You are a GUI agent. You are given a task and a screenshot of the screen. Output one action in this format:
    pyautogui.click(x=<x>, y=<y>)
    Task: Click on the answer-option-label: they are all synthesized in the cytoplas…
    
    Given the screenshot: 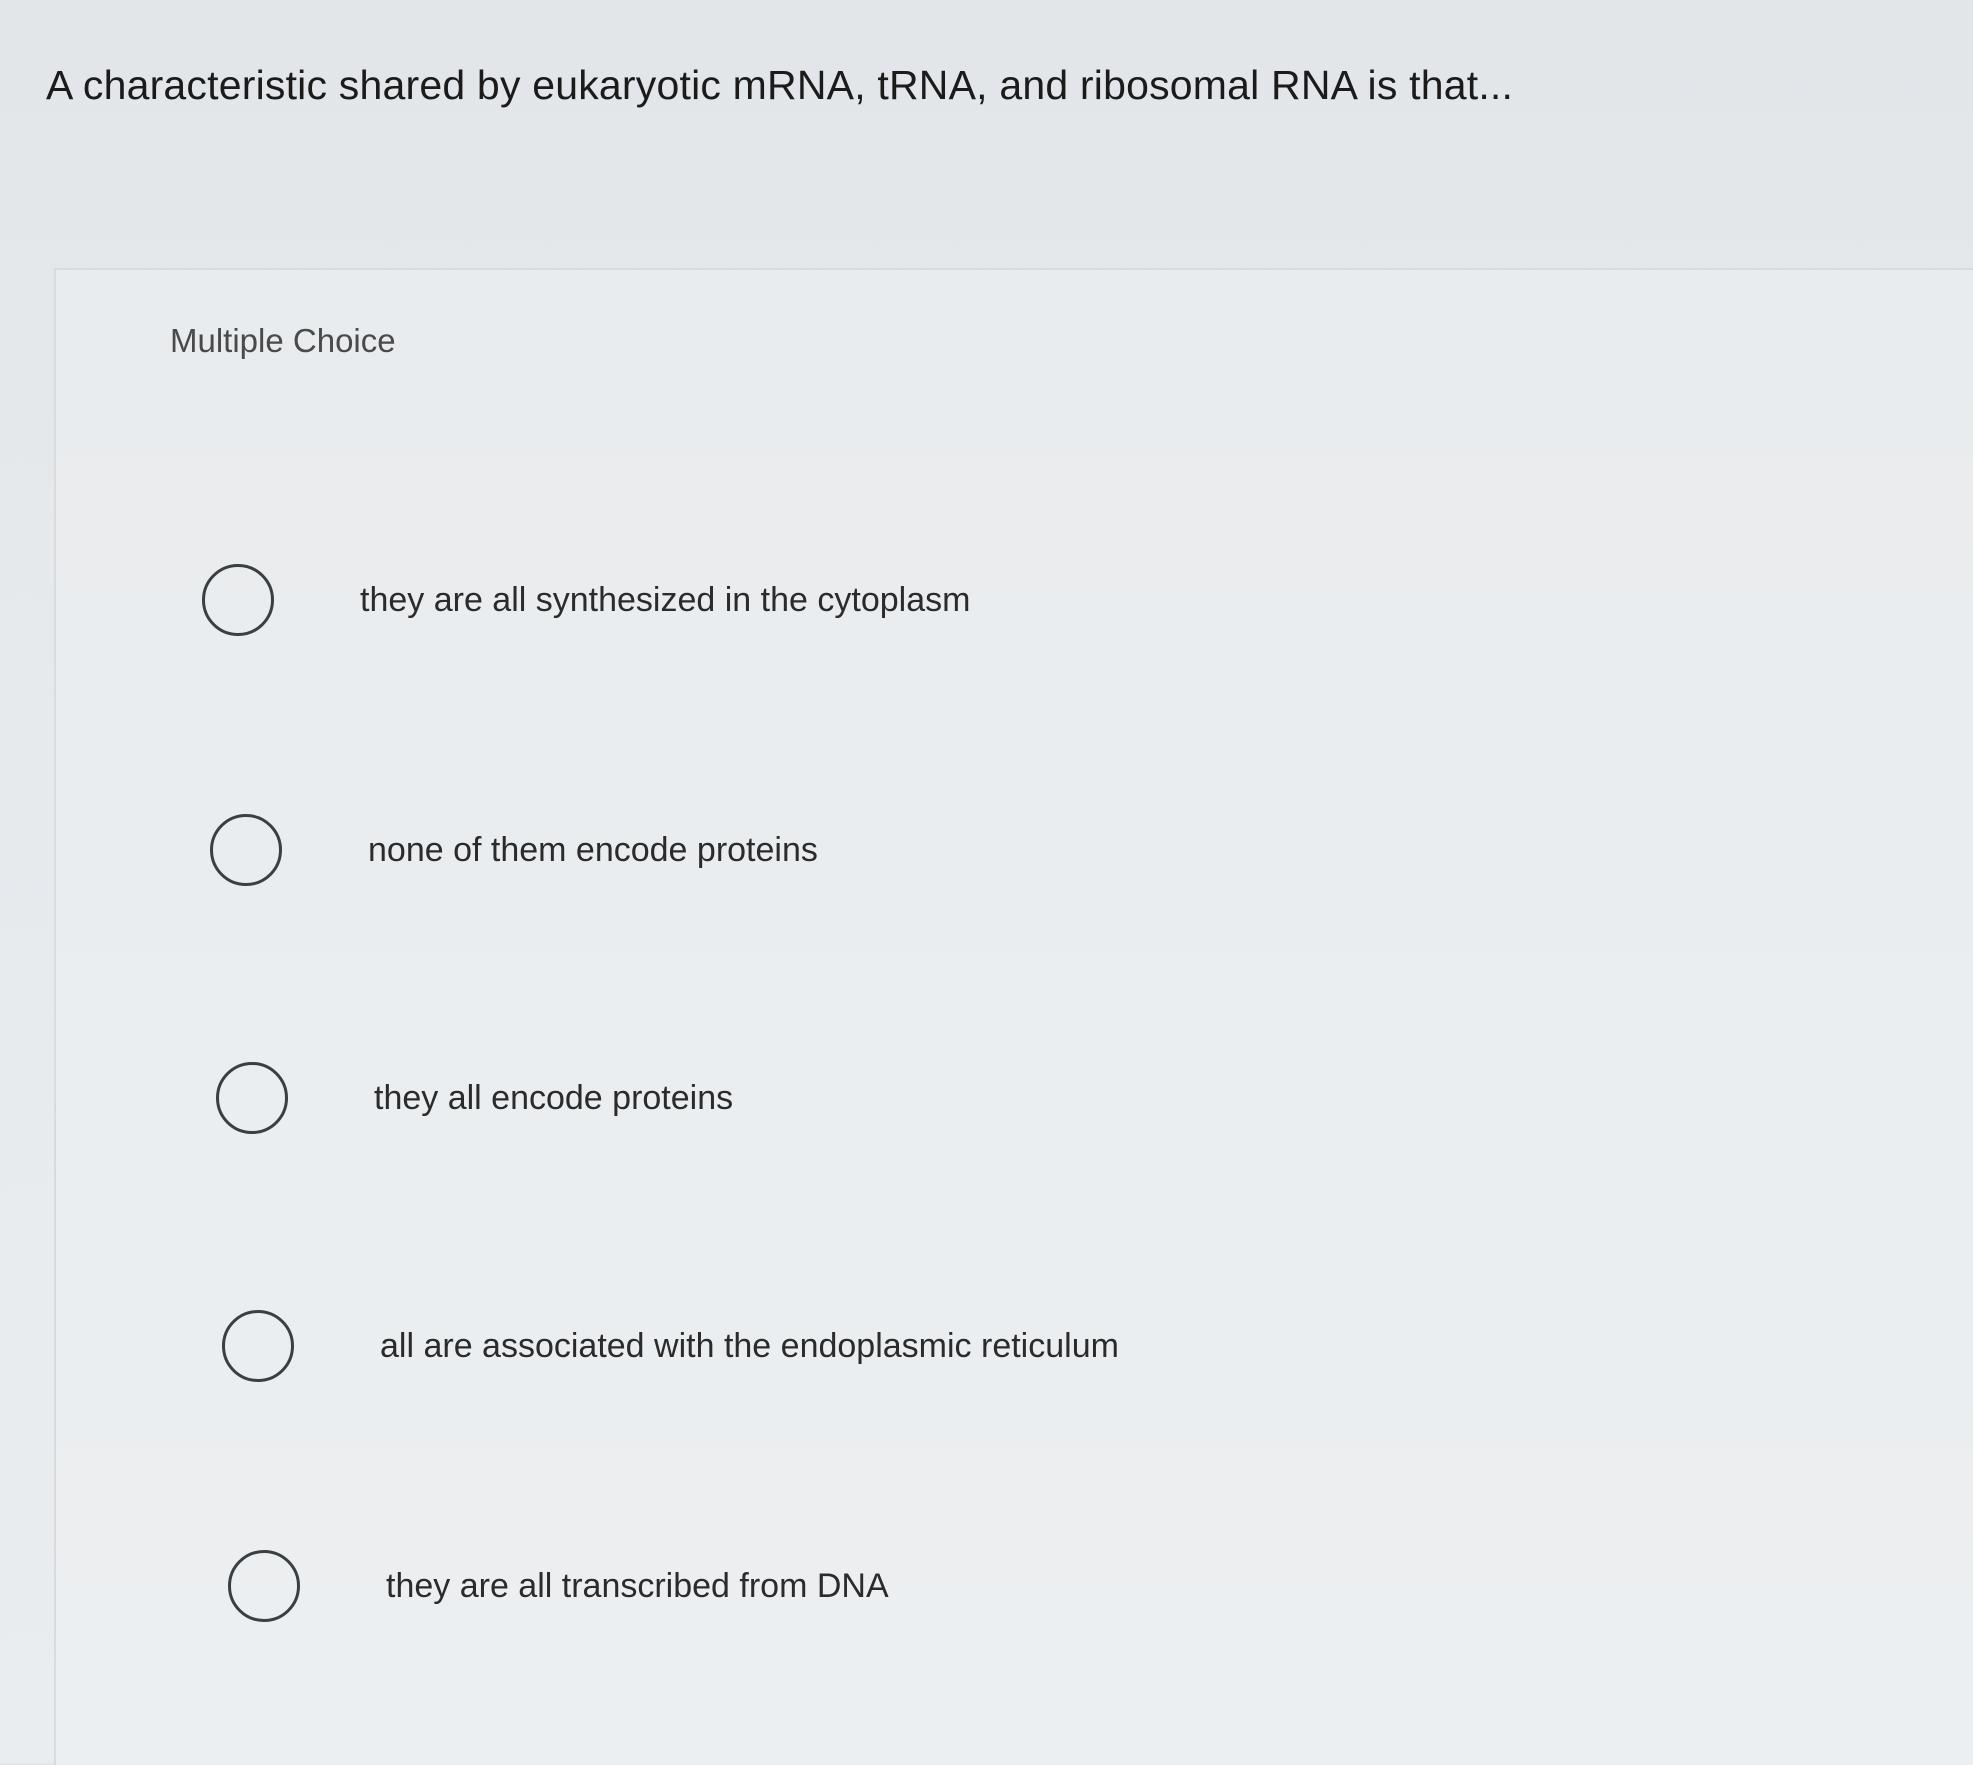 What is the action you would take?
    pyautogui.click(x=665, y=599)
    